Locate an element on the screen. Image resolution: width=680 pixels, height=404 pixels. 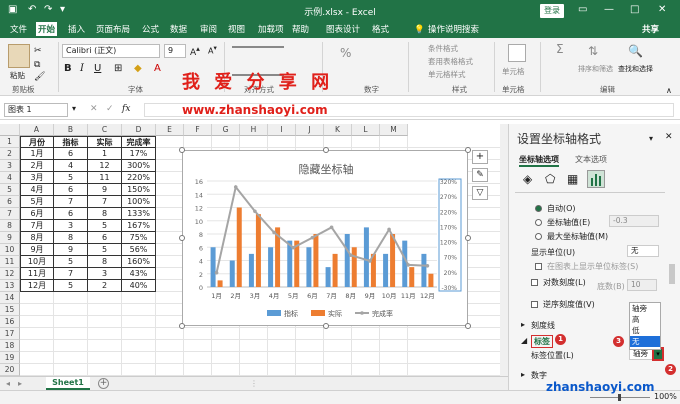
row-header-16: 16 is located at coordinates (10, 322).